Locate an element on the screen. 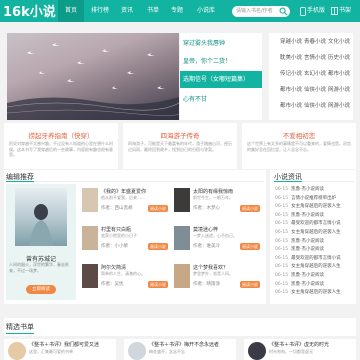 The image size is (360, 360). category-link: 穿越小说 is located at coordinates (291, 42).